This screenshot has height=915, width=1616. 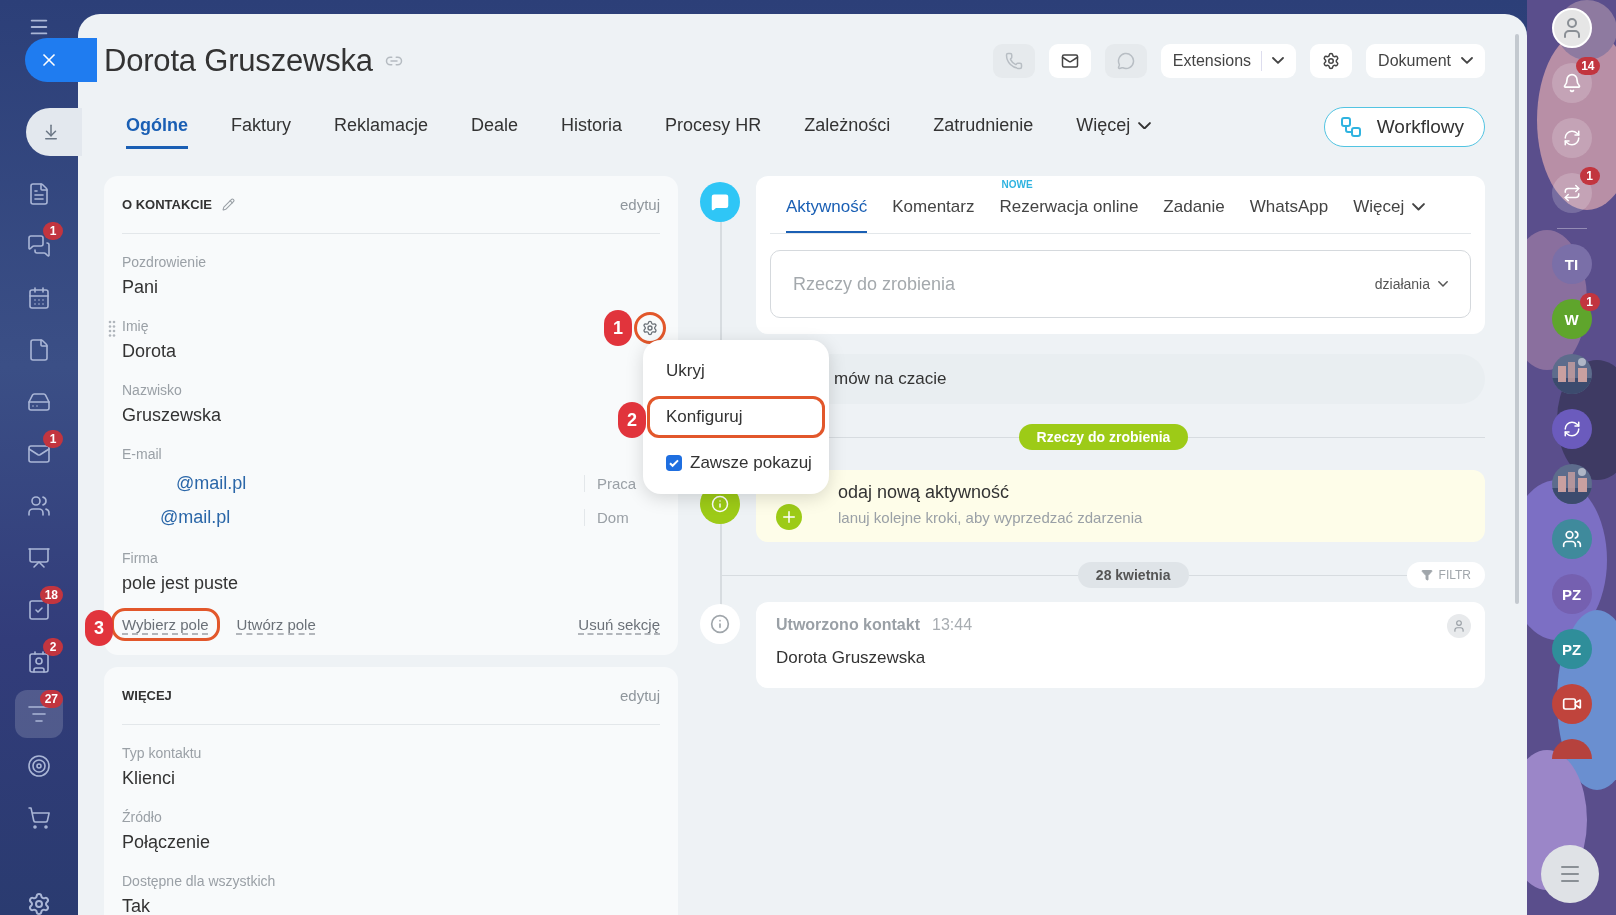 I want to click on tab: Historia, so click(x=592, y=127).